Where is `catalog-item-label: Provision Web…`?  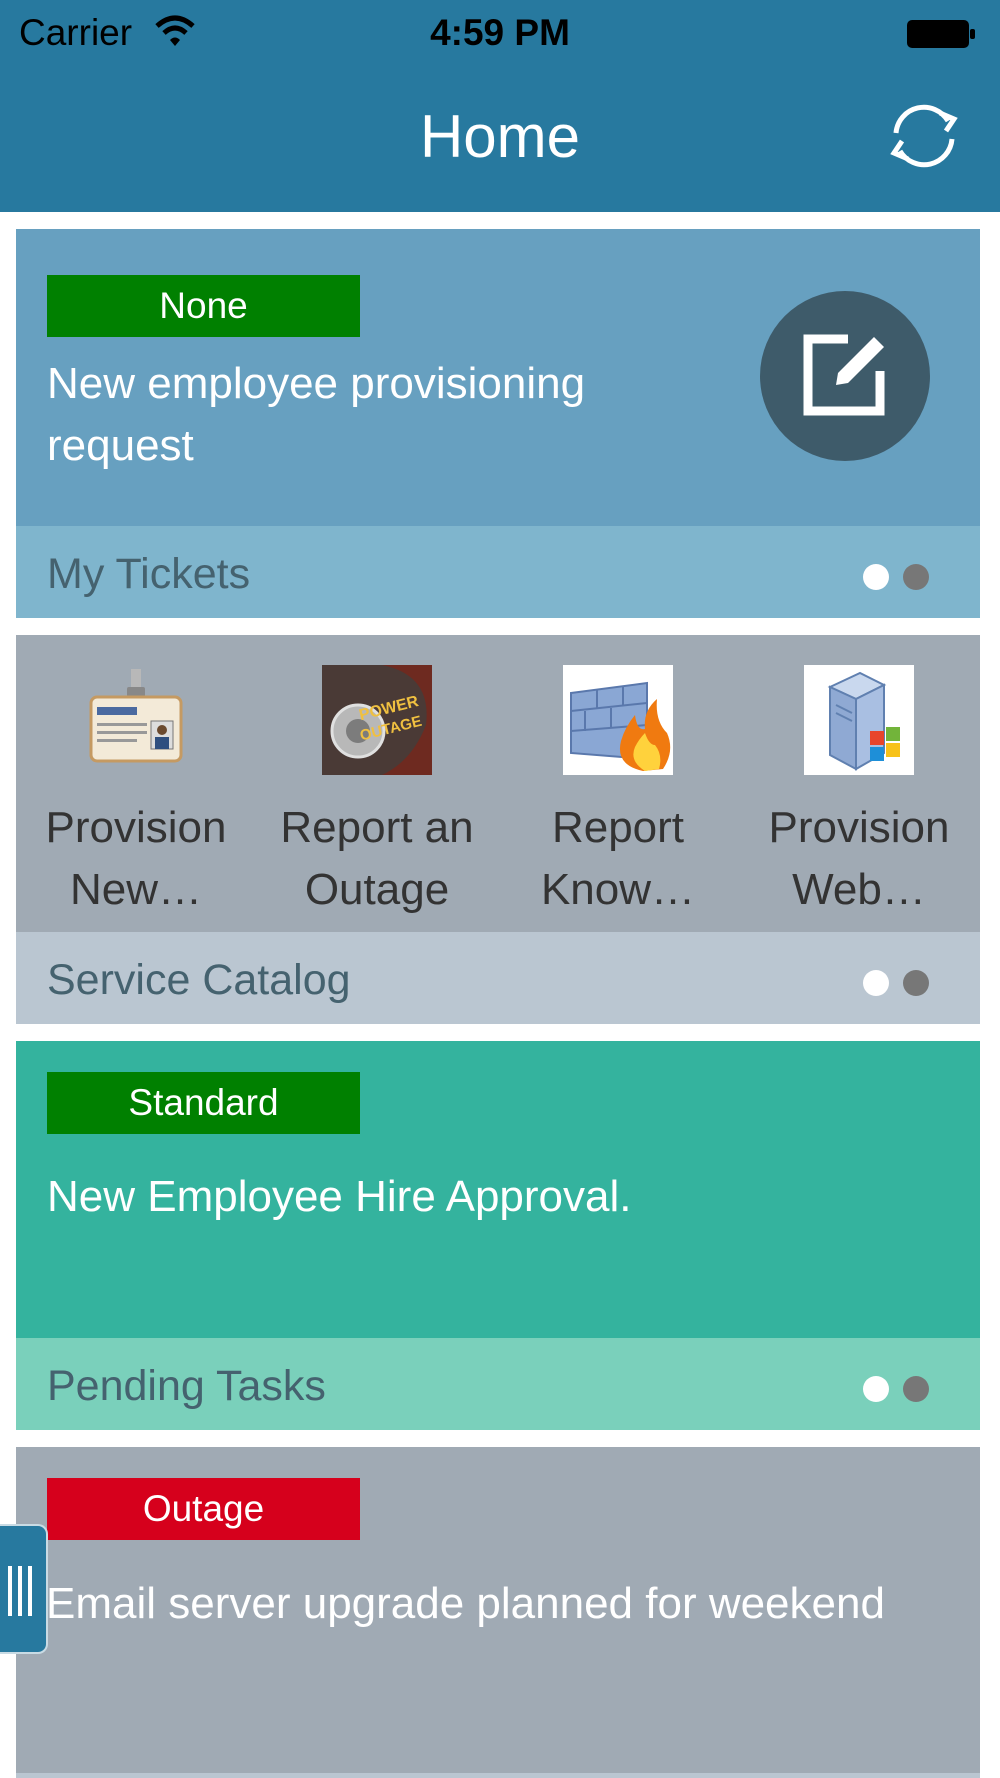
catalog-item-label: Provision Web… is located at coordinates (859, 859).